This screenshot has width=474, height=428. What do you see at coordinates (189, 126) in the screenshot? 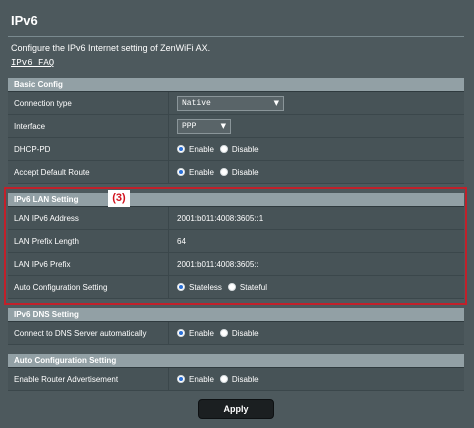
I see `interface-value: PPP` at bounding box center [189, 126].